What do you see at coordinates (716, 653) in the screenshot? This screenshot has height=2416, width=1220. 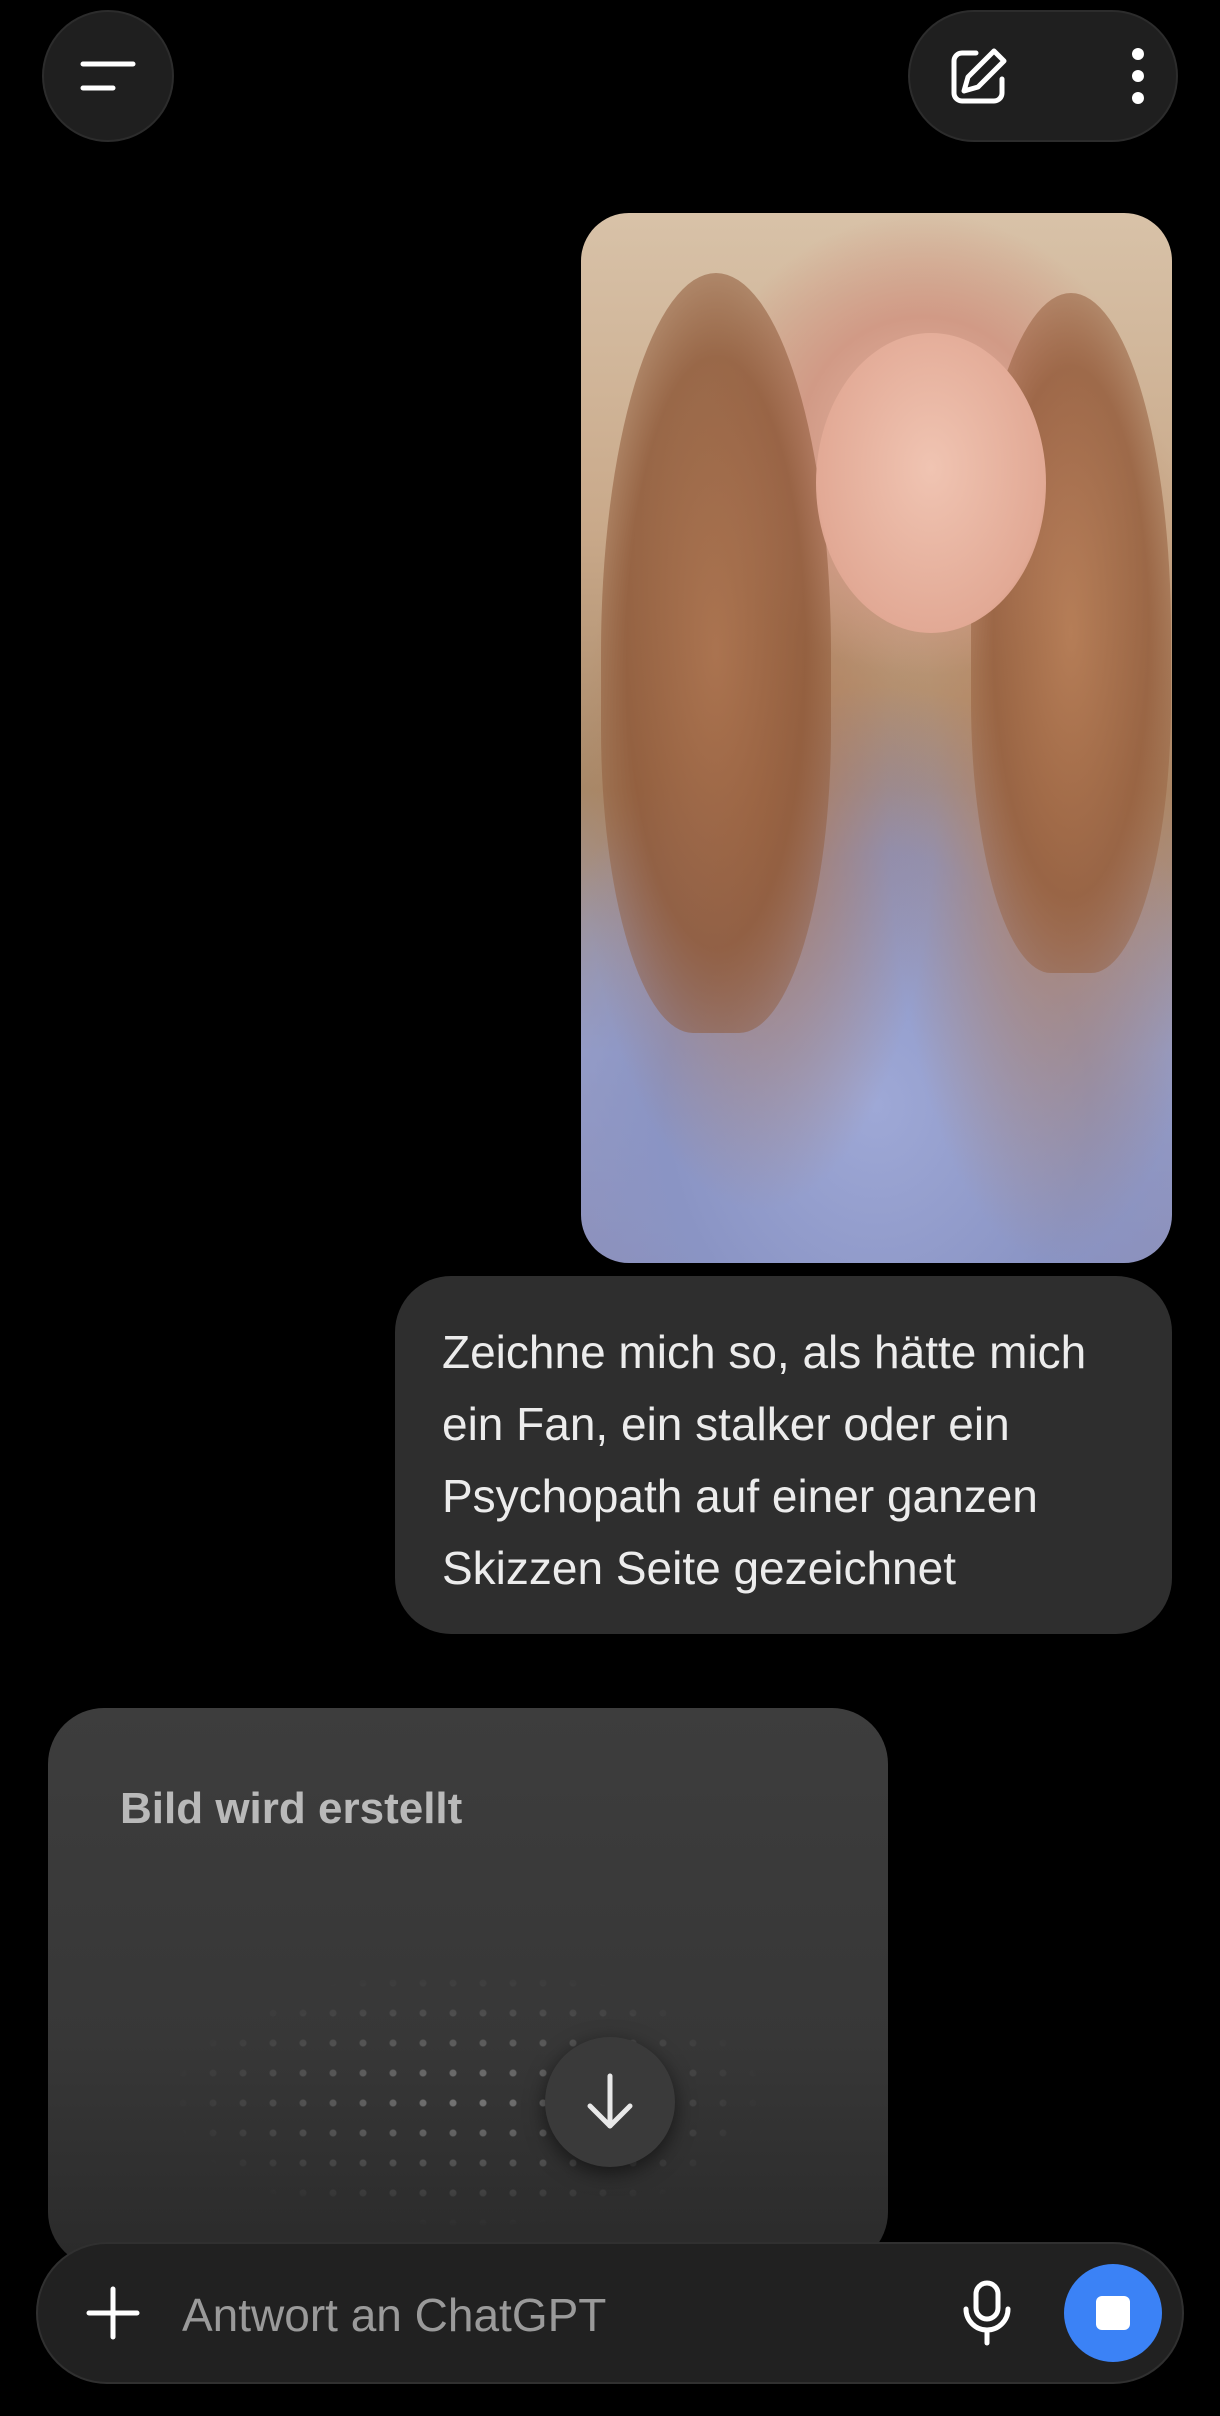 I see `photo-hair-left` at bounding box center [716, 653].